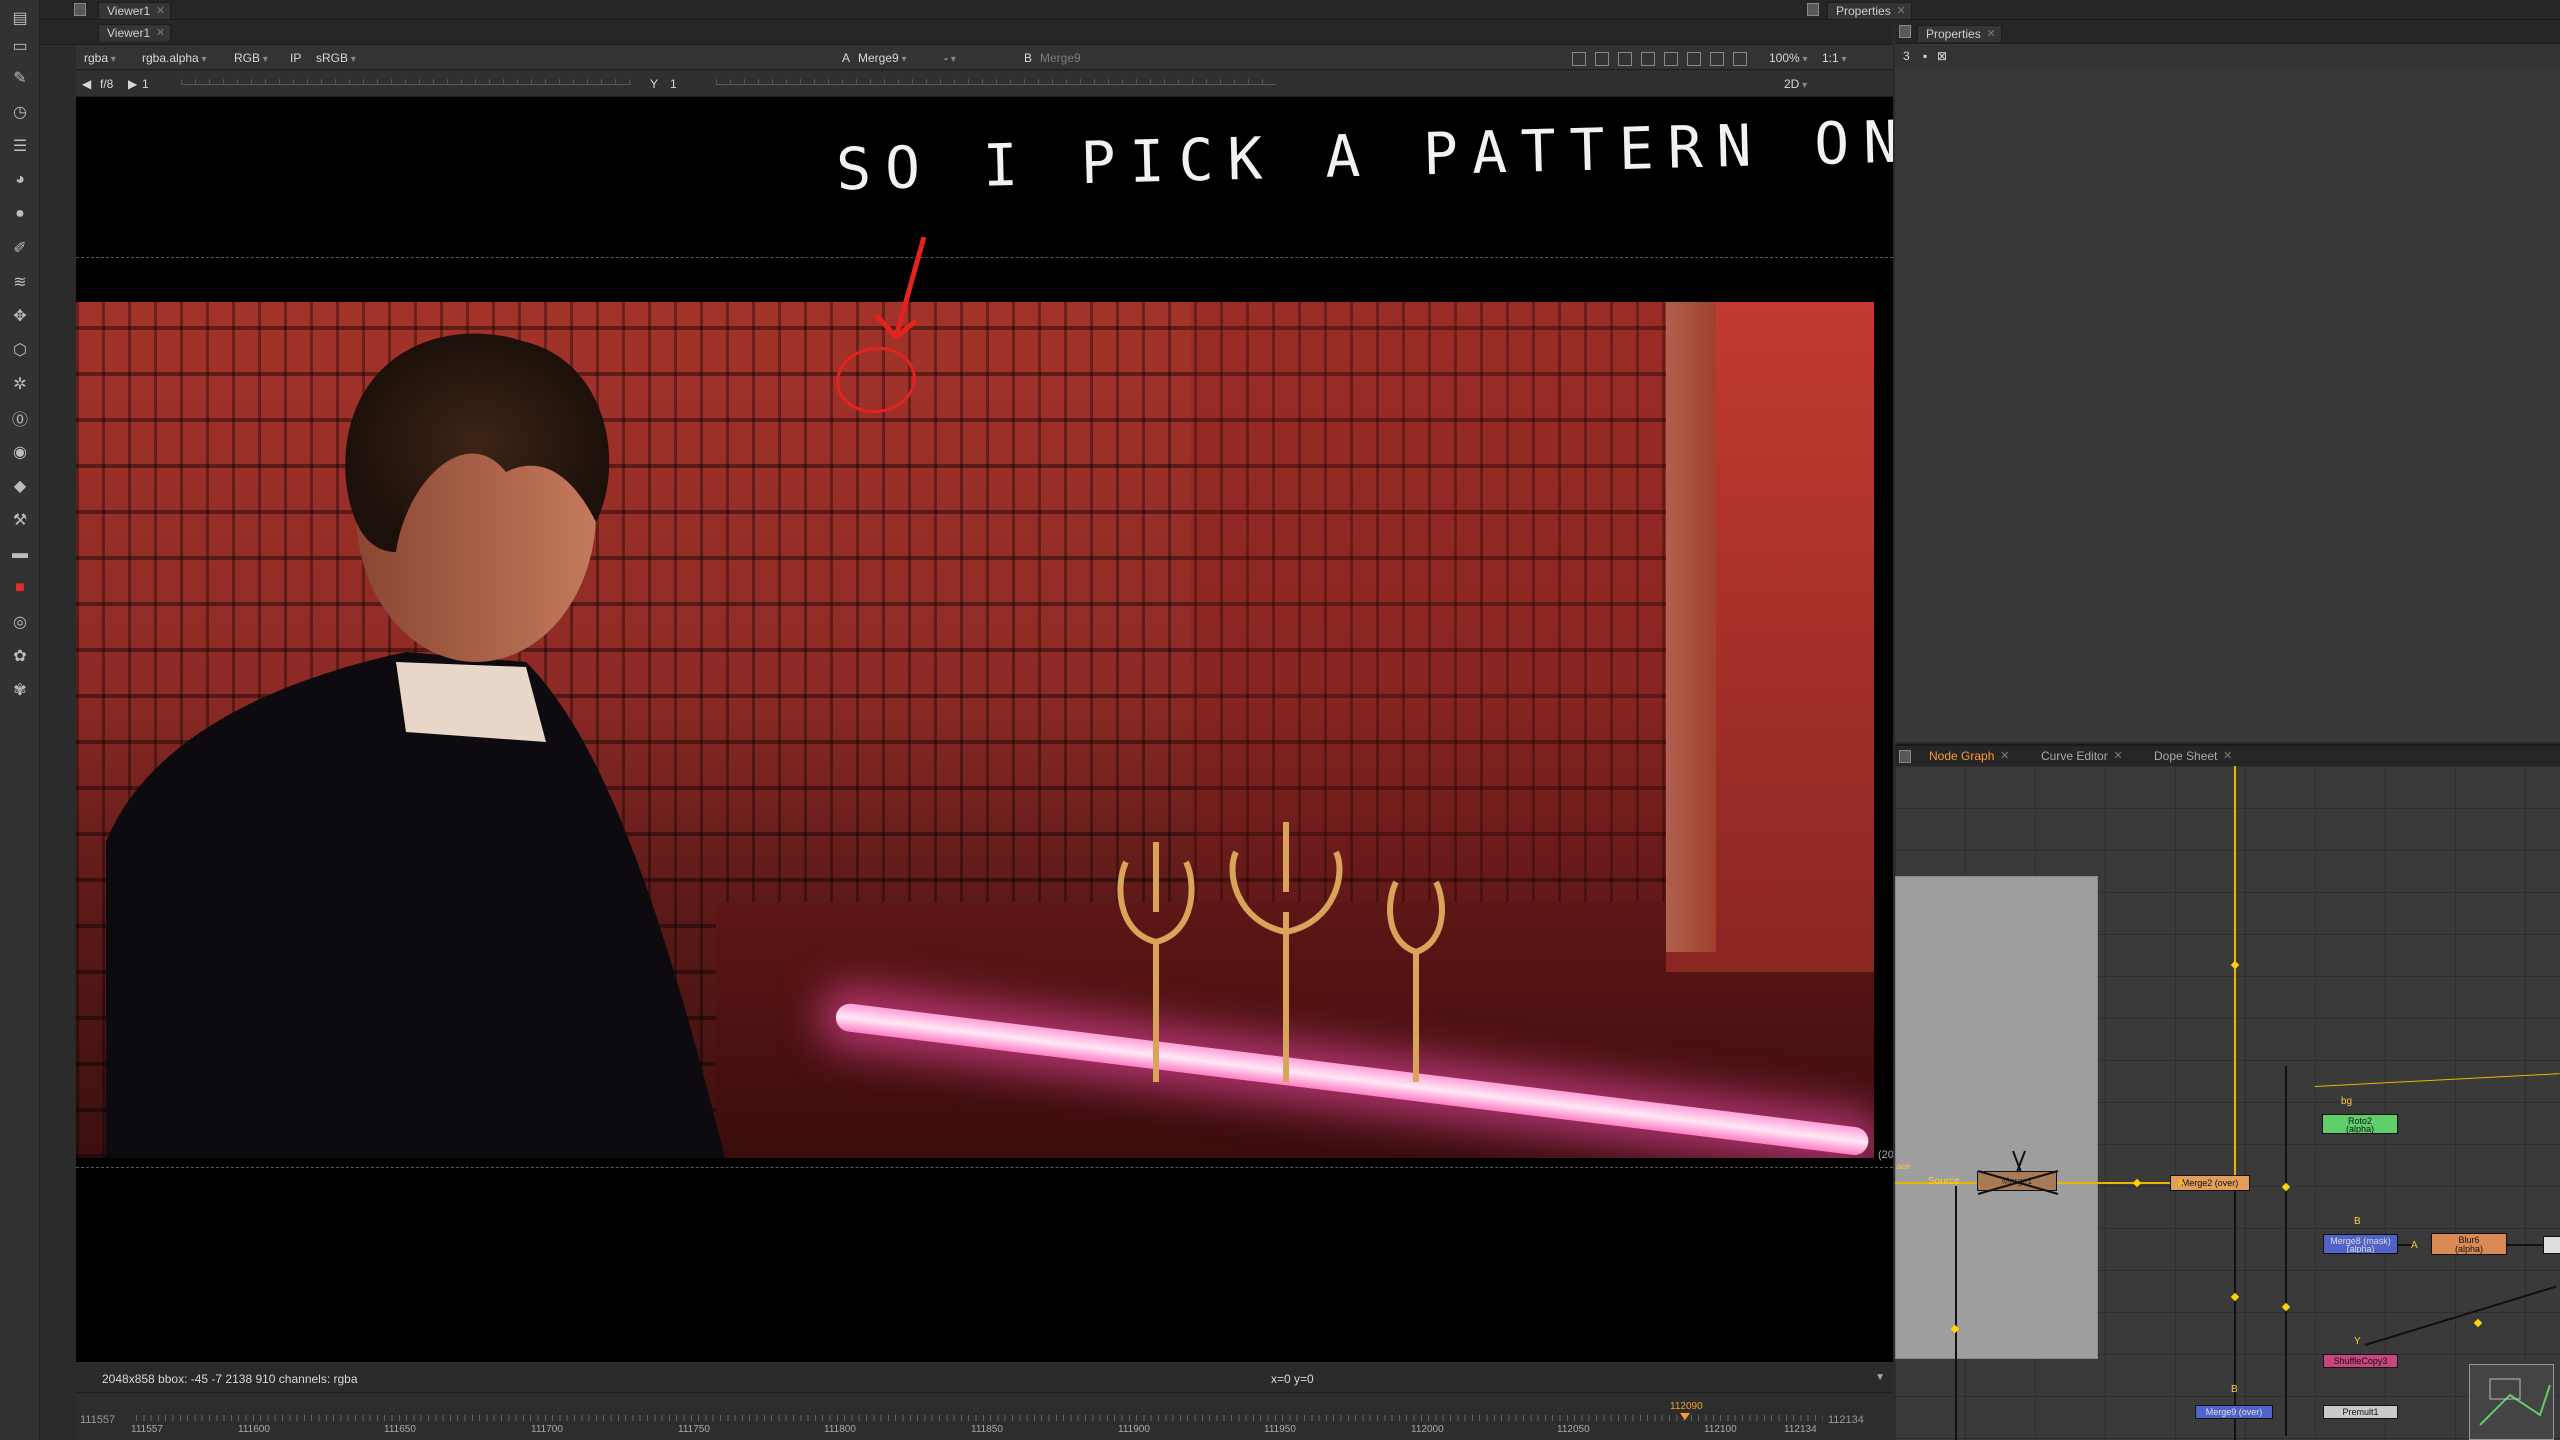  I want to click on node-premult: Premult1, so click(2360, 1412).